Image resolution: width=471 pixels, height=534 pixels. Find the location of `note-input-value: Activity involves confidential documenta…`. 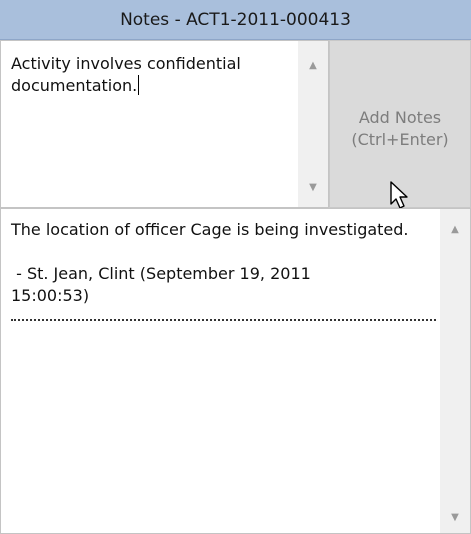

note-input-value: Activity involves confidential documenta… is located at coordinates (128, 74).